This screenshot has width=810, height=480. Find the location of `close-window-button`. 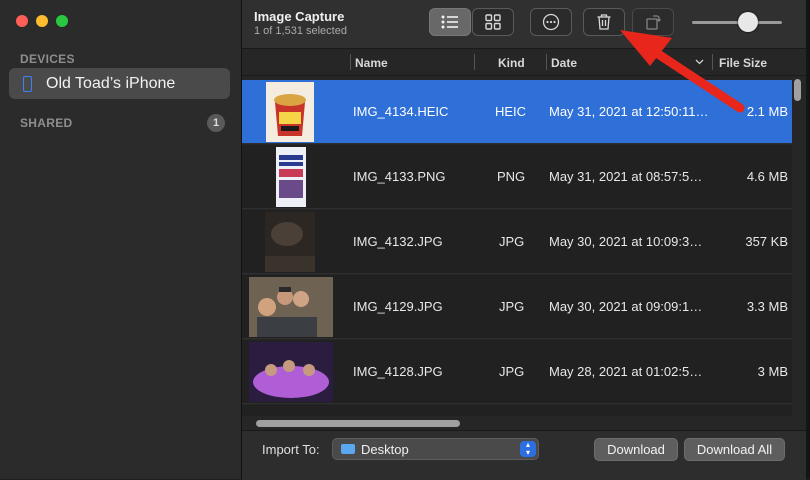

close-window-button is located at coordinates (22, 21).